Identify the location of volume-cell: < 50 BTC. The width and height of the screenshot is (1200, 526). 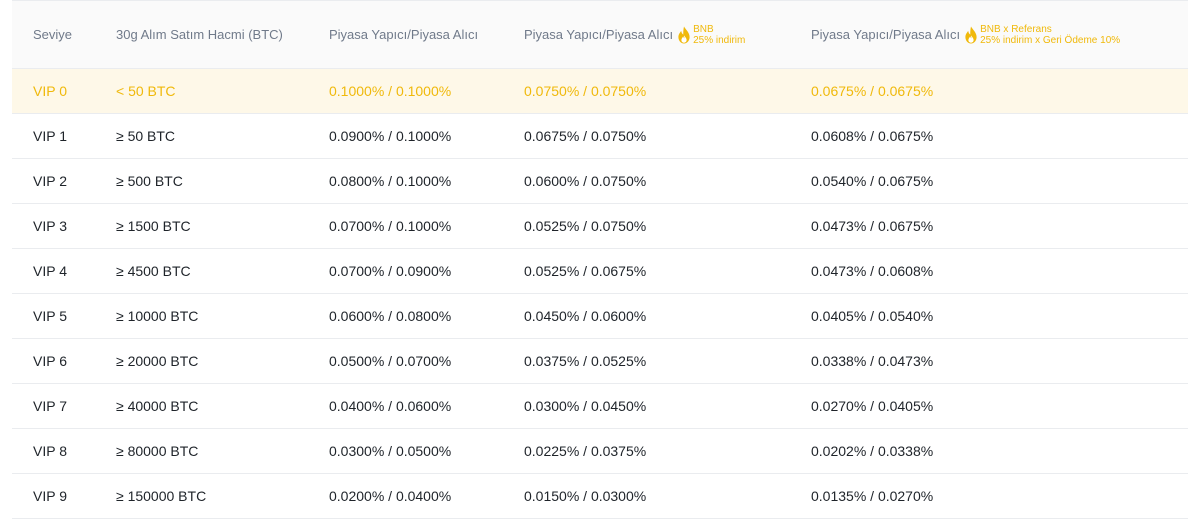
(146, 91).